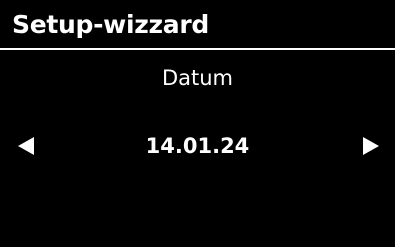 The image size is (395, 247). I want to click on date-value: 14.01.24, so click(197, 146).